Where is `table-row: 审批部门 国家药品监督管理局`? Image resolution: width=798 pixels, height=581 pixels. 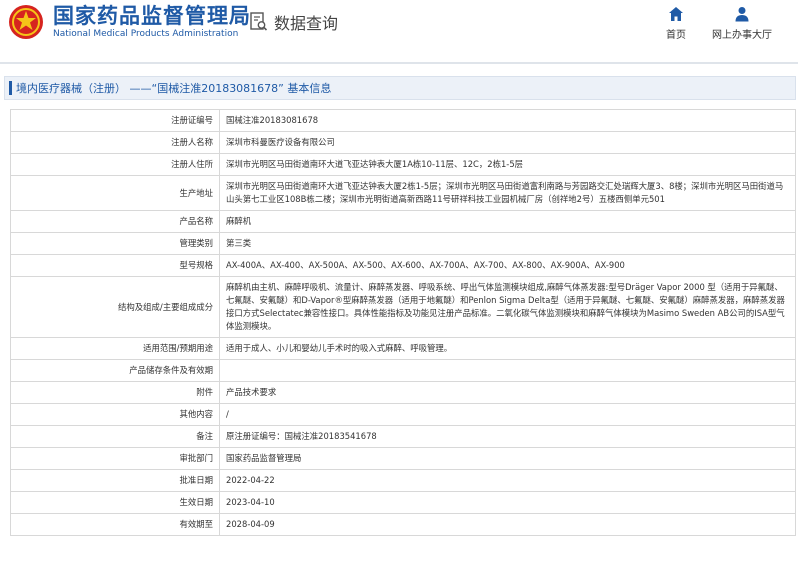 table-row: 审批部门 国家药品监督管理局 is located at coordinates (403, 458).